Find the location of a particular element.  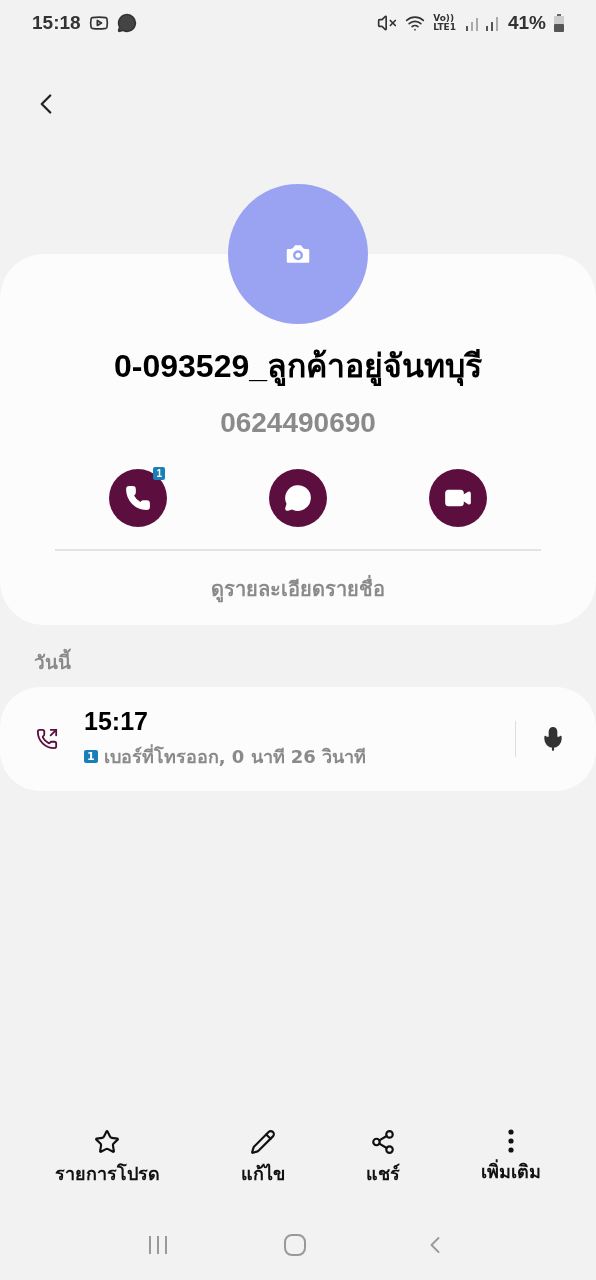

phone-number: 0624490690 is located at coordinates (298, 423).